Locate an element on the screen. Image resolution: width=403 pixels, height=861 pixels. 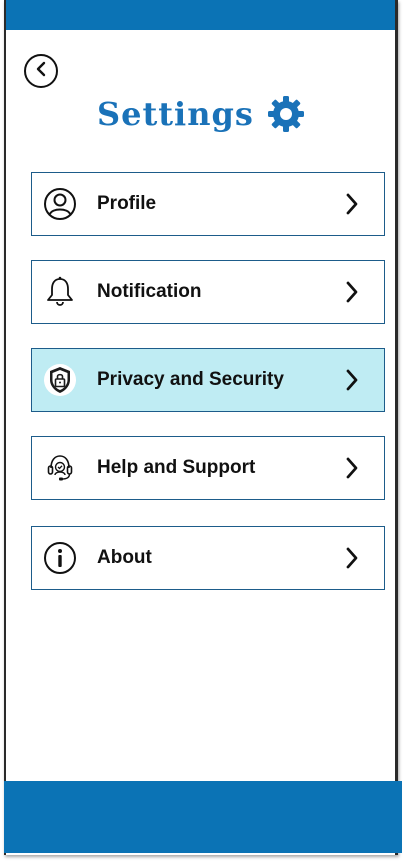
menu-item-privacy-security: Privacy and Security is located at coordinates (208, 380).